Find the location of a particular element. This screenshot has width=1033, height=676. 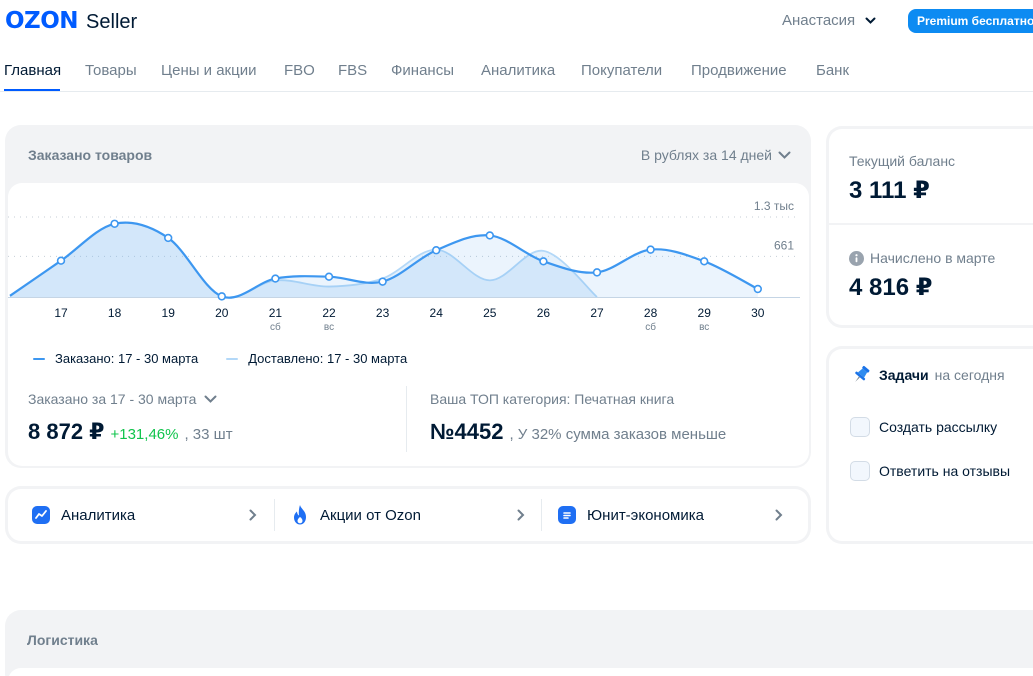

summary-label: Заказано за 17 - 30 марта is located at coordinates (112, 399).